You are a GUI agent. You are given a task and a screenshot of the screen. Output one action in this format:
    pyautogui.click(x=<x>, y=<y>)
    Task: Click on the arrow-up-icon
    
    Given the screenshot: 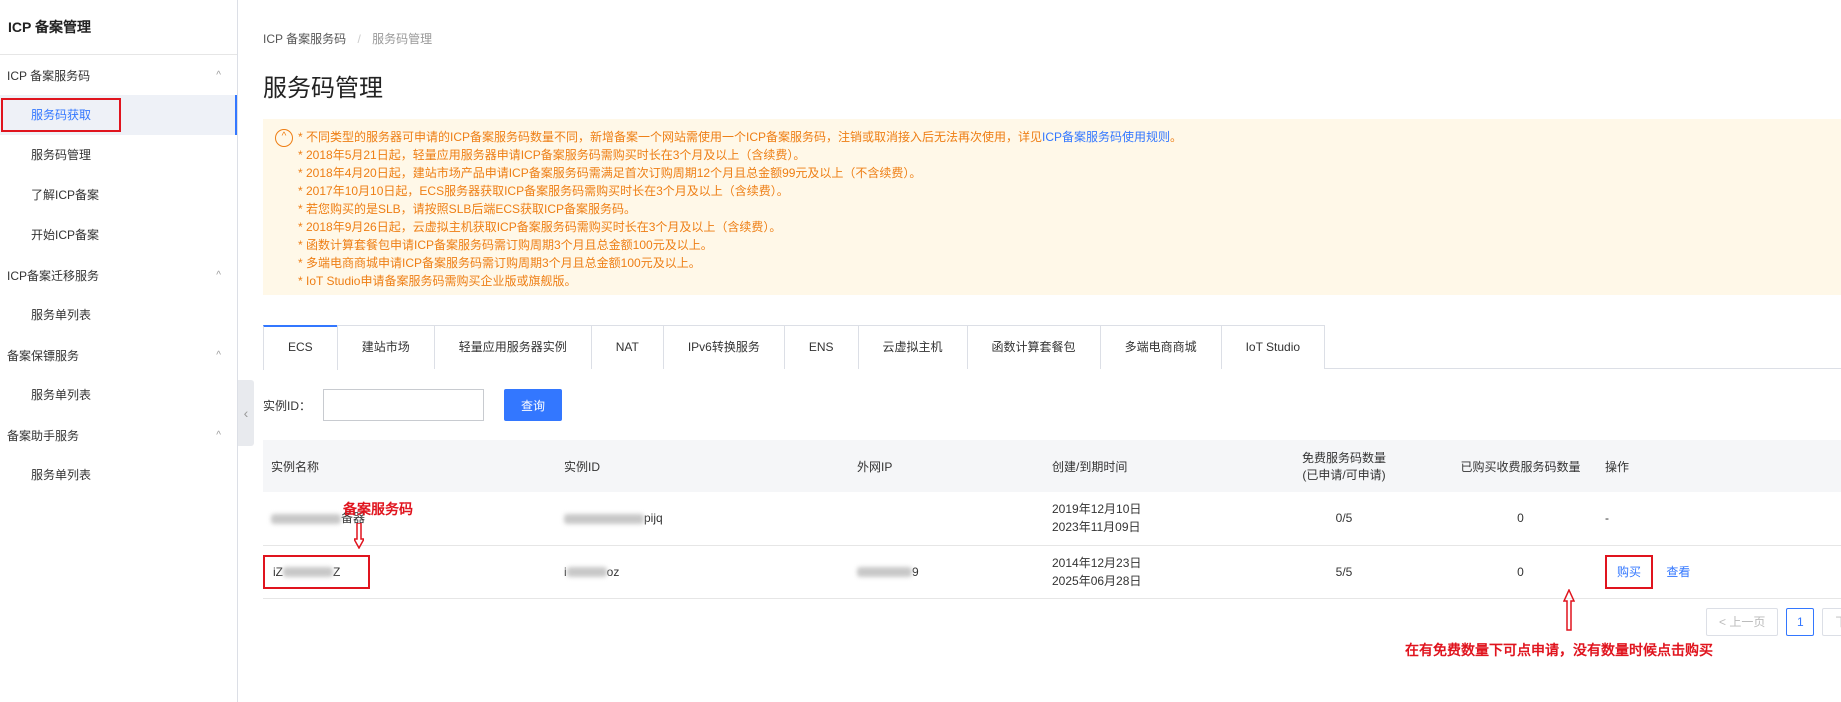 What is the action you would take?
    pyautogui.click(x=1569, y=610)
    